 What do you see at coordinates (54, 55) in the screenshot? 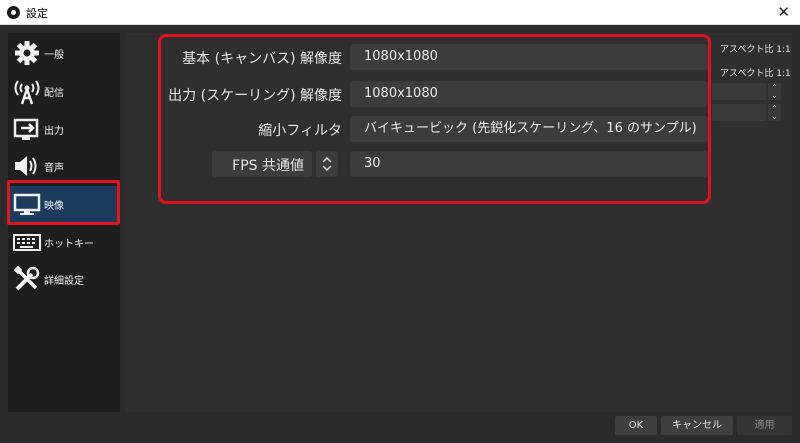
I see `sidebar-item-label: 一般` at bounding box center [54, 55].